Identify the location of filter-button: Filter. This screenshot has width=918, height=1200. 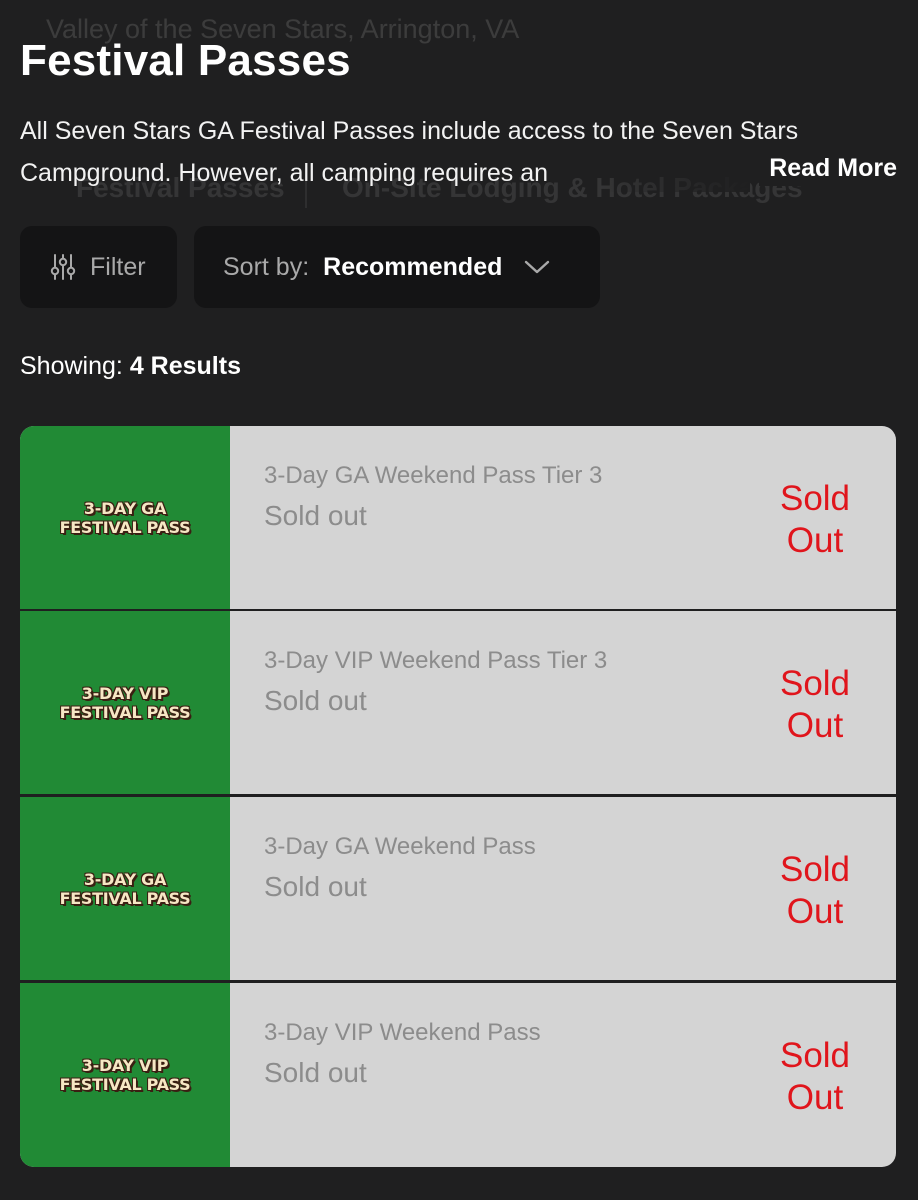
(98, 267).